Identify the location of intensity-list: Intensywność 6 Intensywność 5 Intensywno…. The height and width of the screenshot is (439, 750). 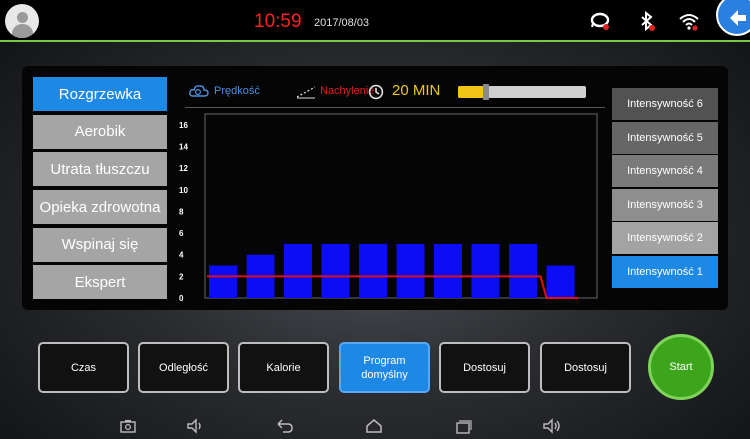
(665, 189).